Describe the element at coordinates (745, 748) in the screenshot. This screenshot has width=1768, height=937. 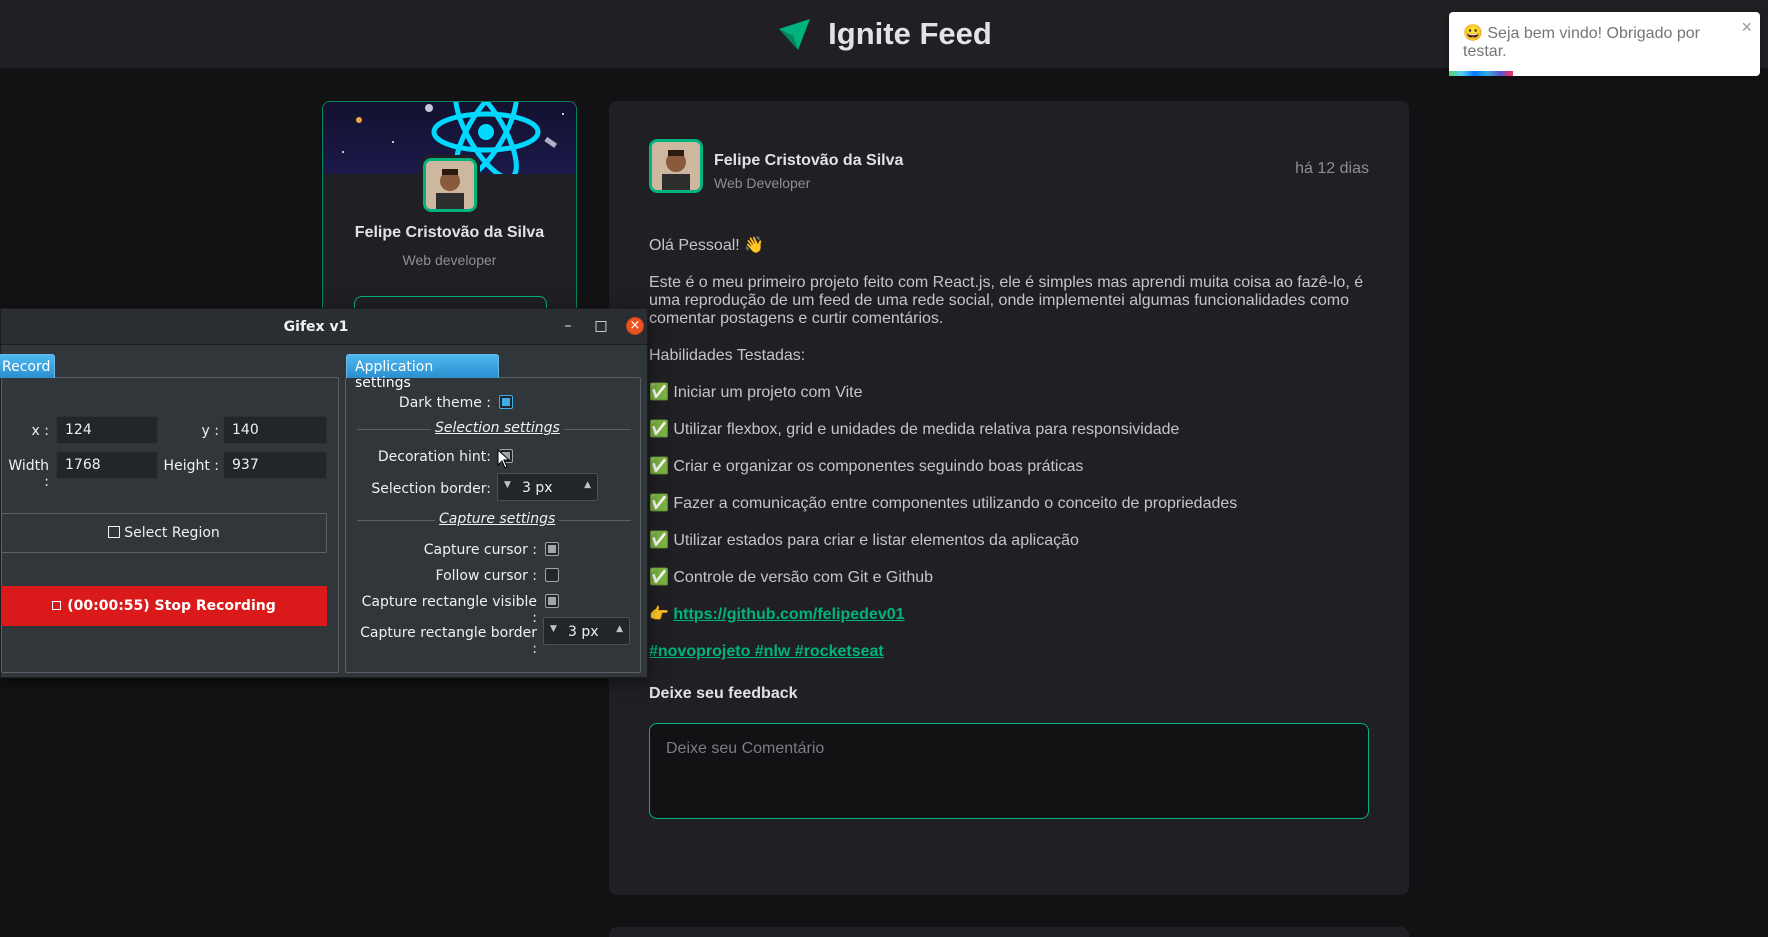
I see `comment-placeholder: Deixe seu Comentário` at that location.